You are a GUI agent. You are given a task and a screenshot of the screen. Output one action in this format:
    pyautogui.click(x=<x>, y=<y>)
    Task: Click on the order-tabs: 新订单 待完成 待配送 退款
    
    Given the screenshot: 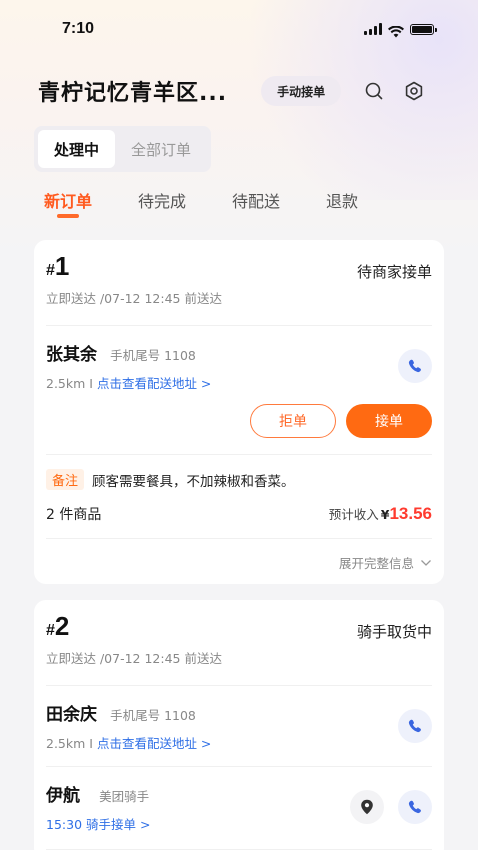 What is the action you would take?
    pyautogui.click(x=201, y=210)
    